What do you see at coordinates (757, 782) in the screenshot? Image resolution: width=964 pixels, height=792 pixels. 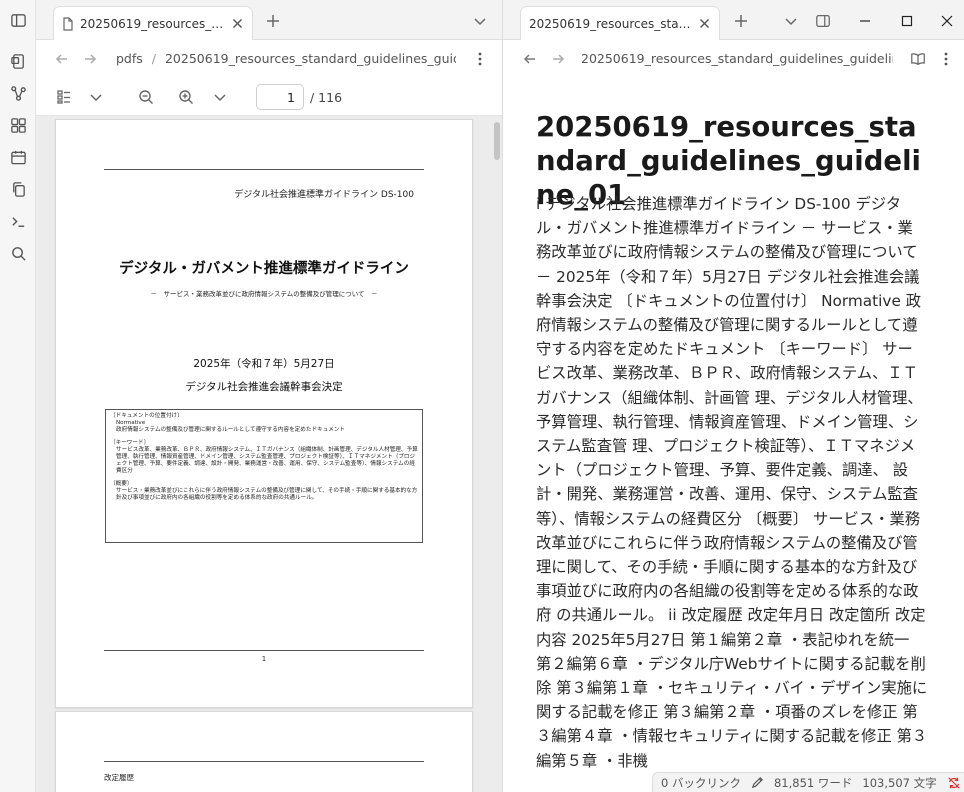 I see `edit-pencil-icon` at bounding box center [757, 782].